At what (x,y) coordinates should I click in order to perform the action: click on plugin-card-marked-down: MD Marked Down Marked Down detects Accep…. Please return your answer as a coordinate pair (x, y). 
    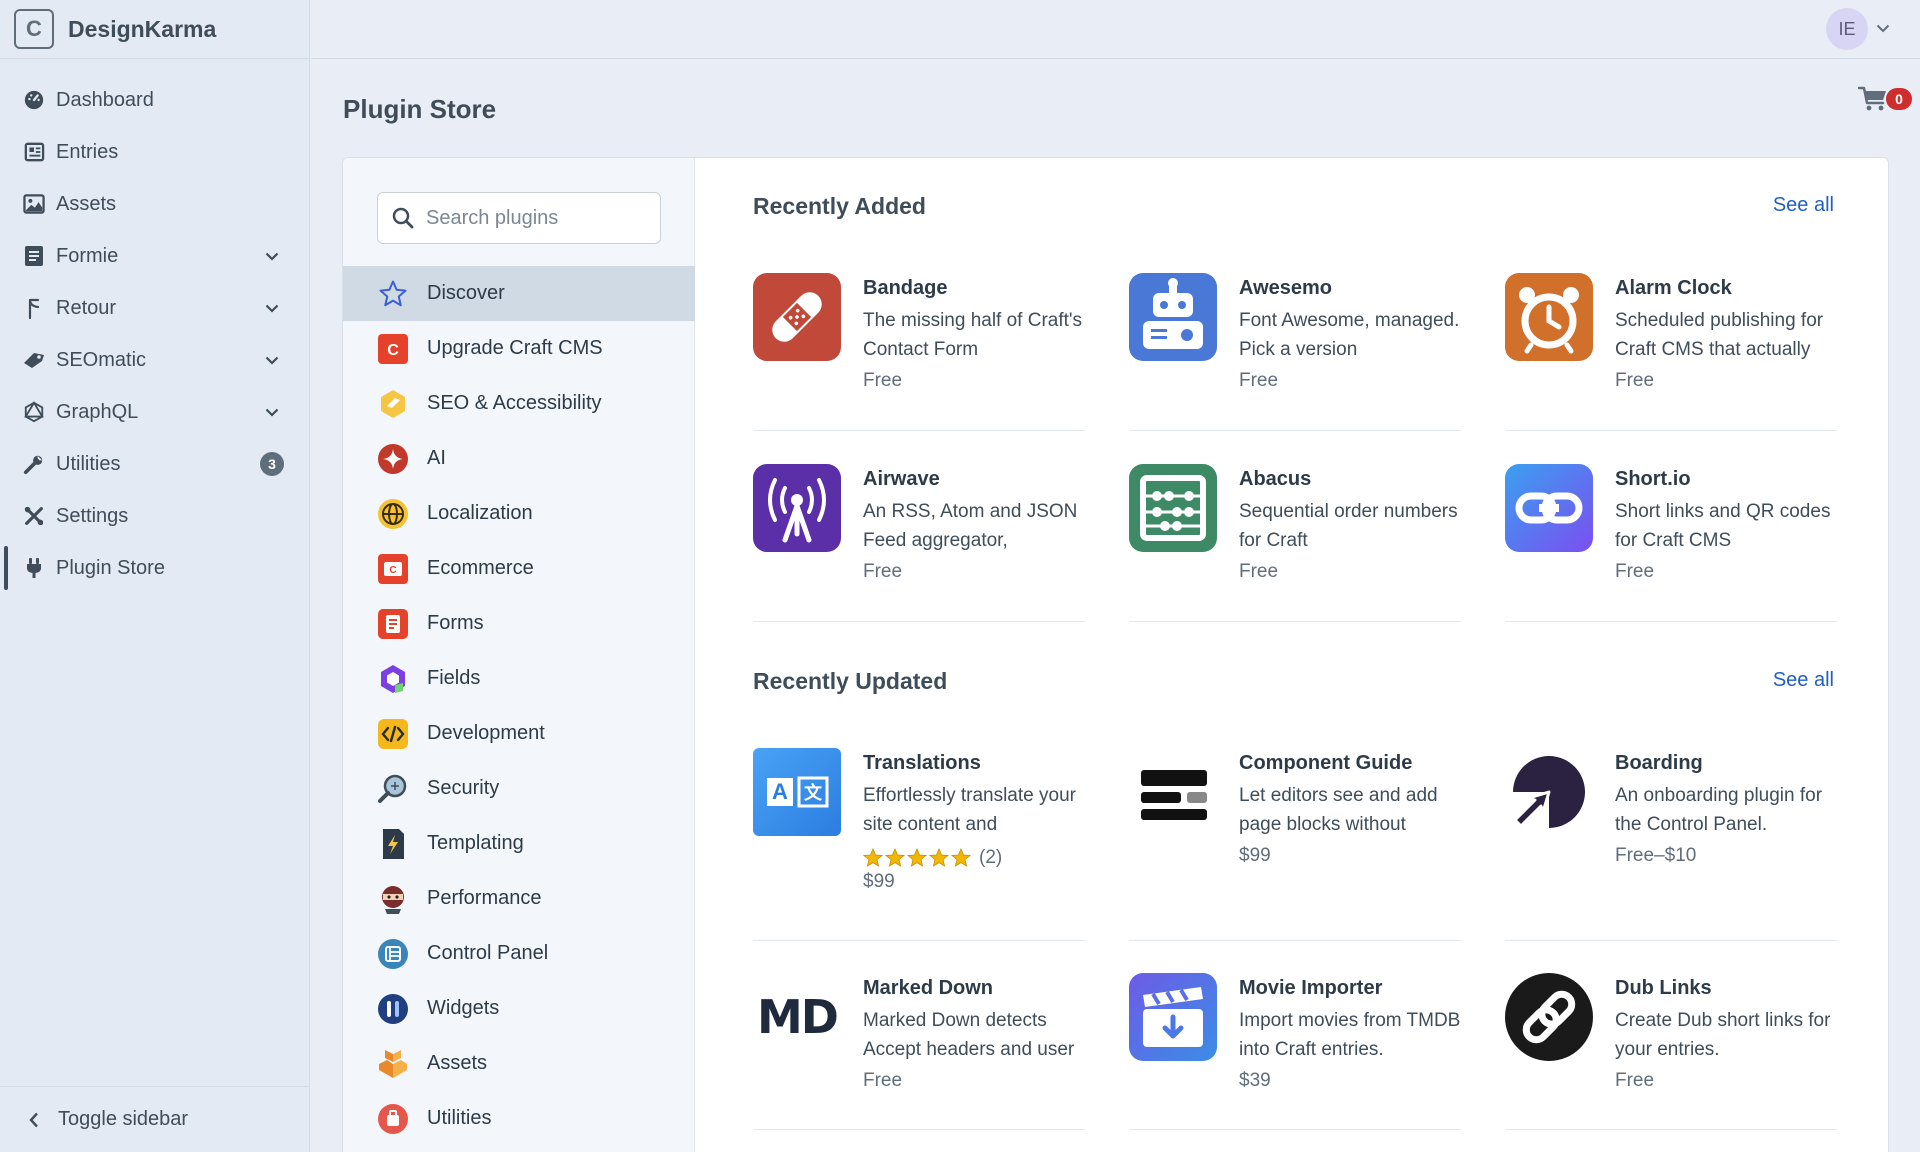
    Looking at the image, I should click on (919, 1051).